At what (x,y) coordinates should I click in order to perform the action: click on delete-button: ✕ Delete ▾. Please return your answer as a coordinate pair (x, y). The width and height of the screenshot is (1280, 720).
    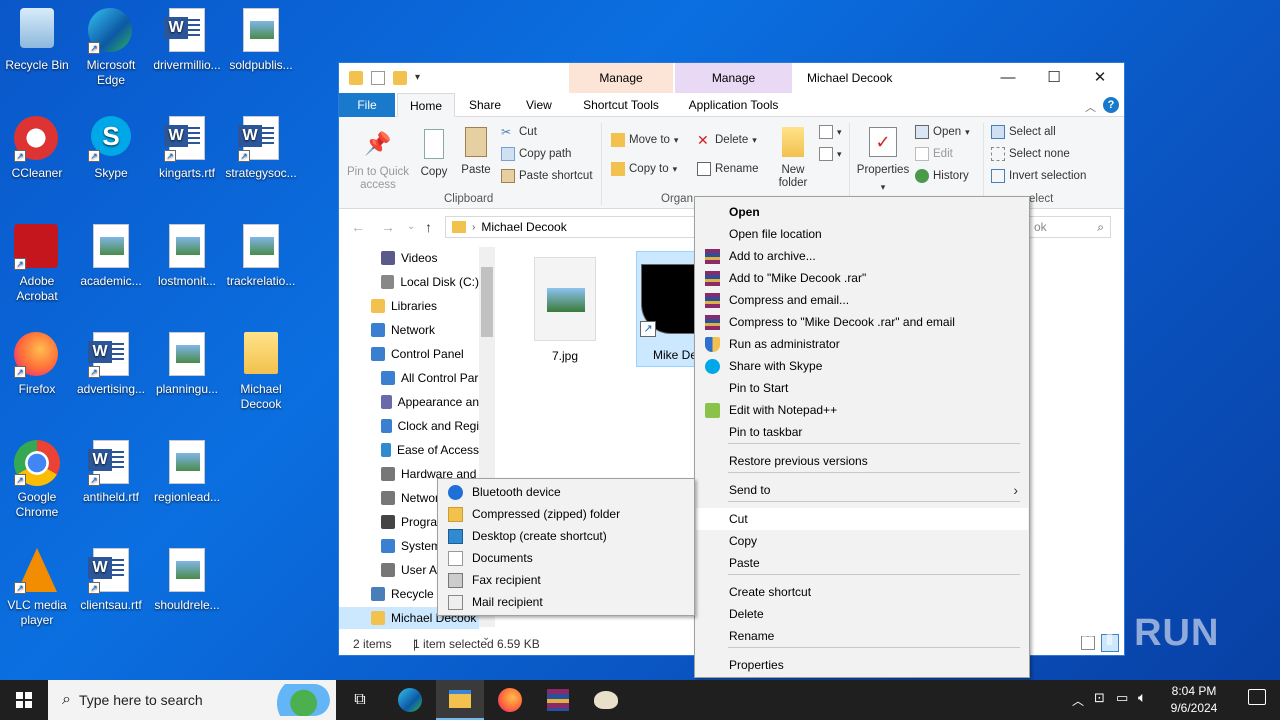
    Looking at the image, I should click on (727, 140).